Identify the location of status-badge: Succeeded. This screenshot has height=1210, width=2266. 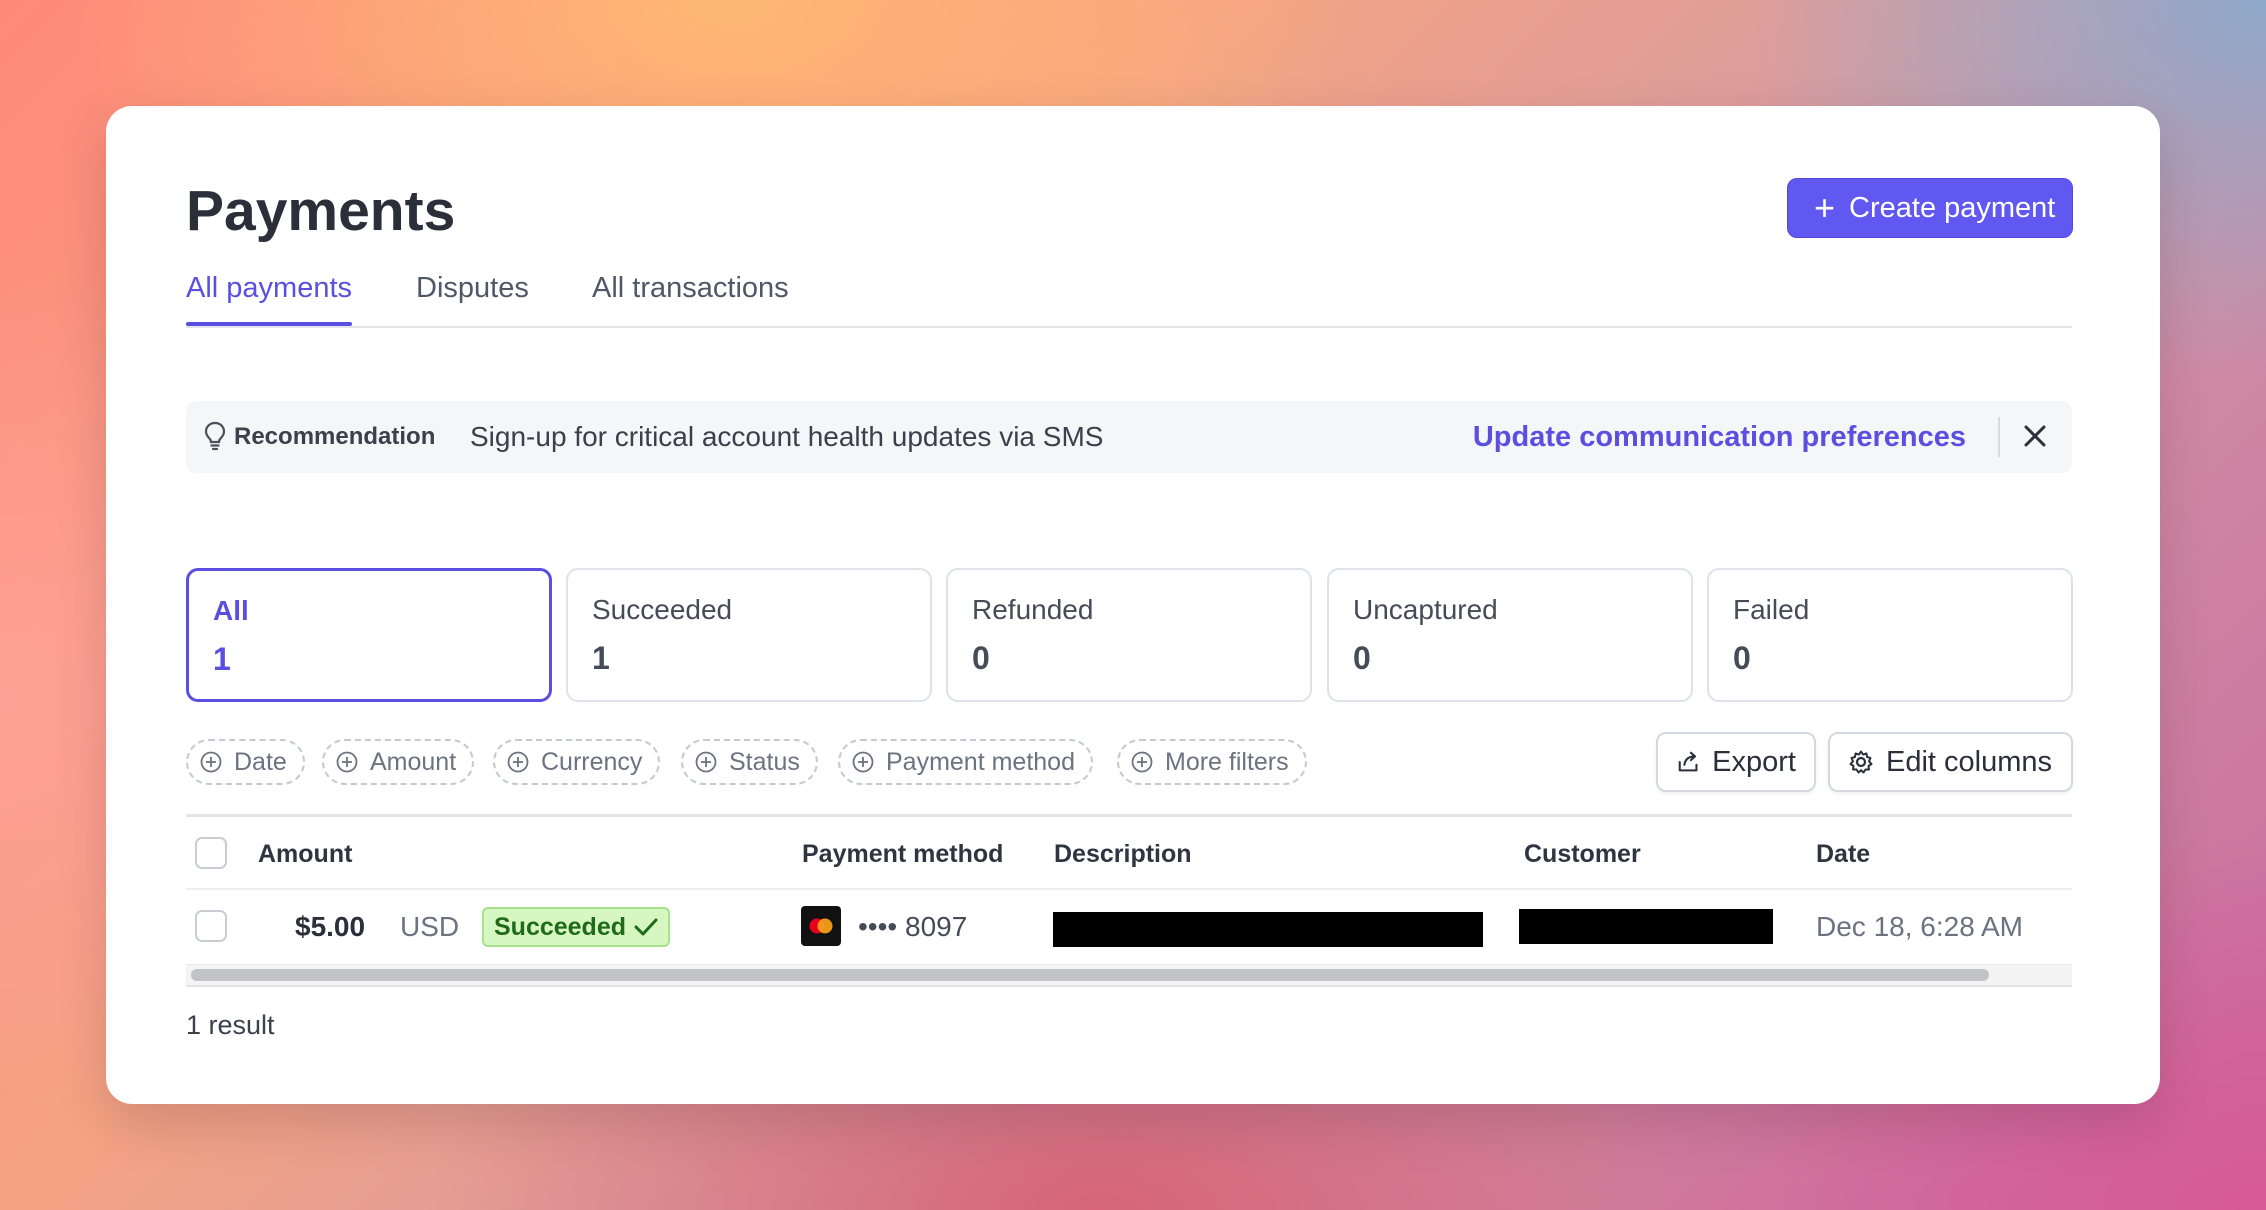
(576, 927).